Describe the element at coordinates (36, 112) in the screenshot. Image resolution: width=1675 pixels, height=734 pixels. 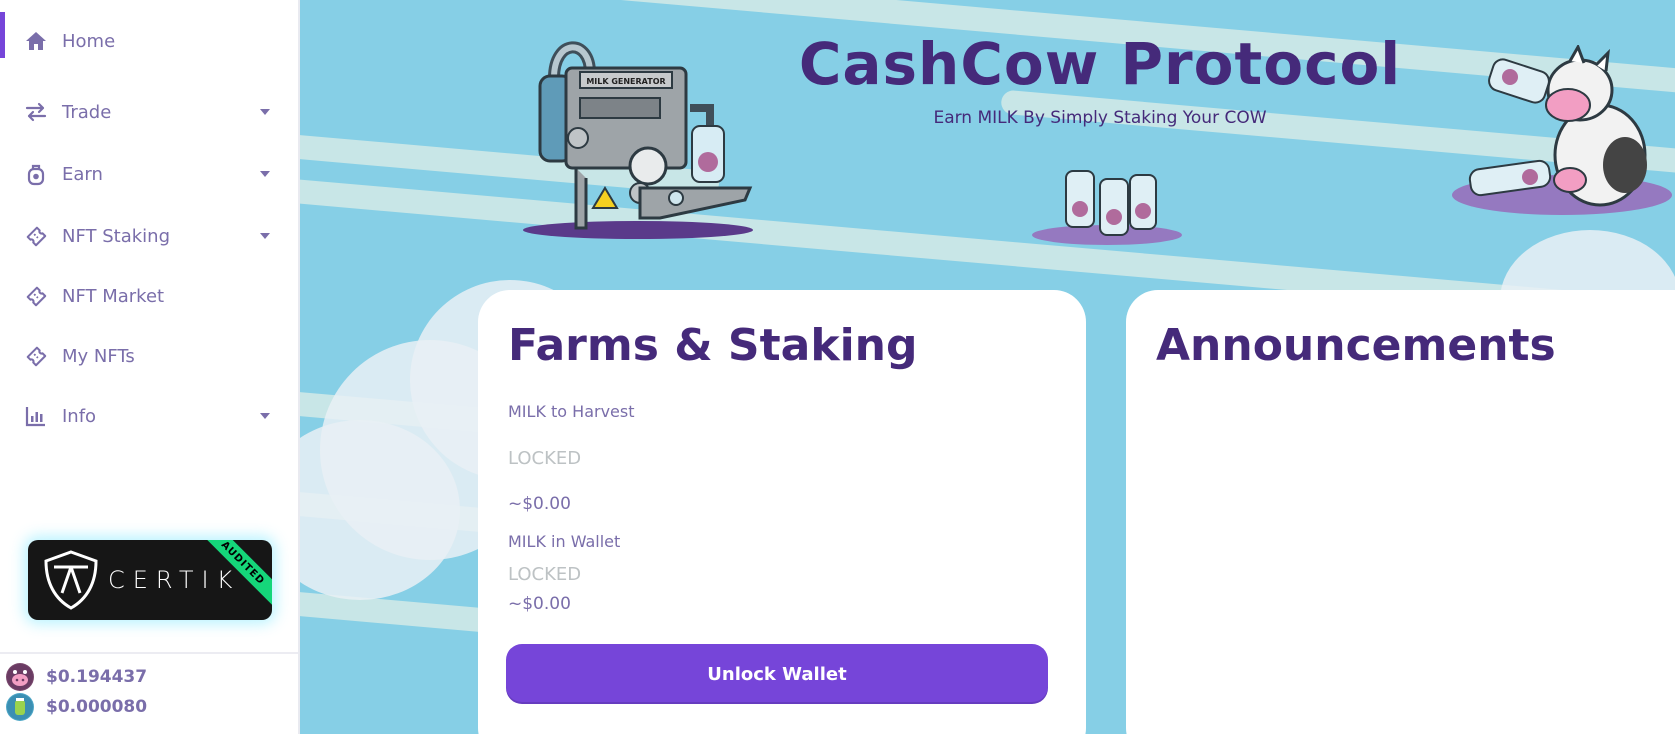
I see `trade-icon` at that location.